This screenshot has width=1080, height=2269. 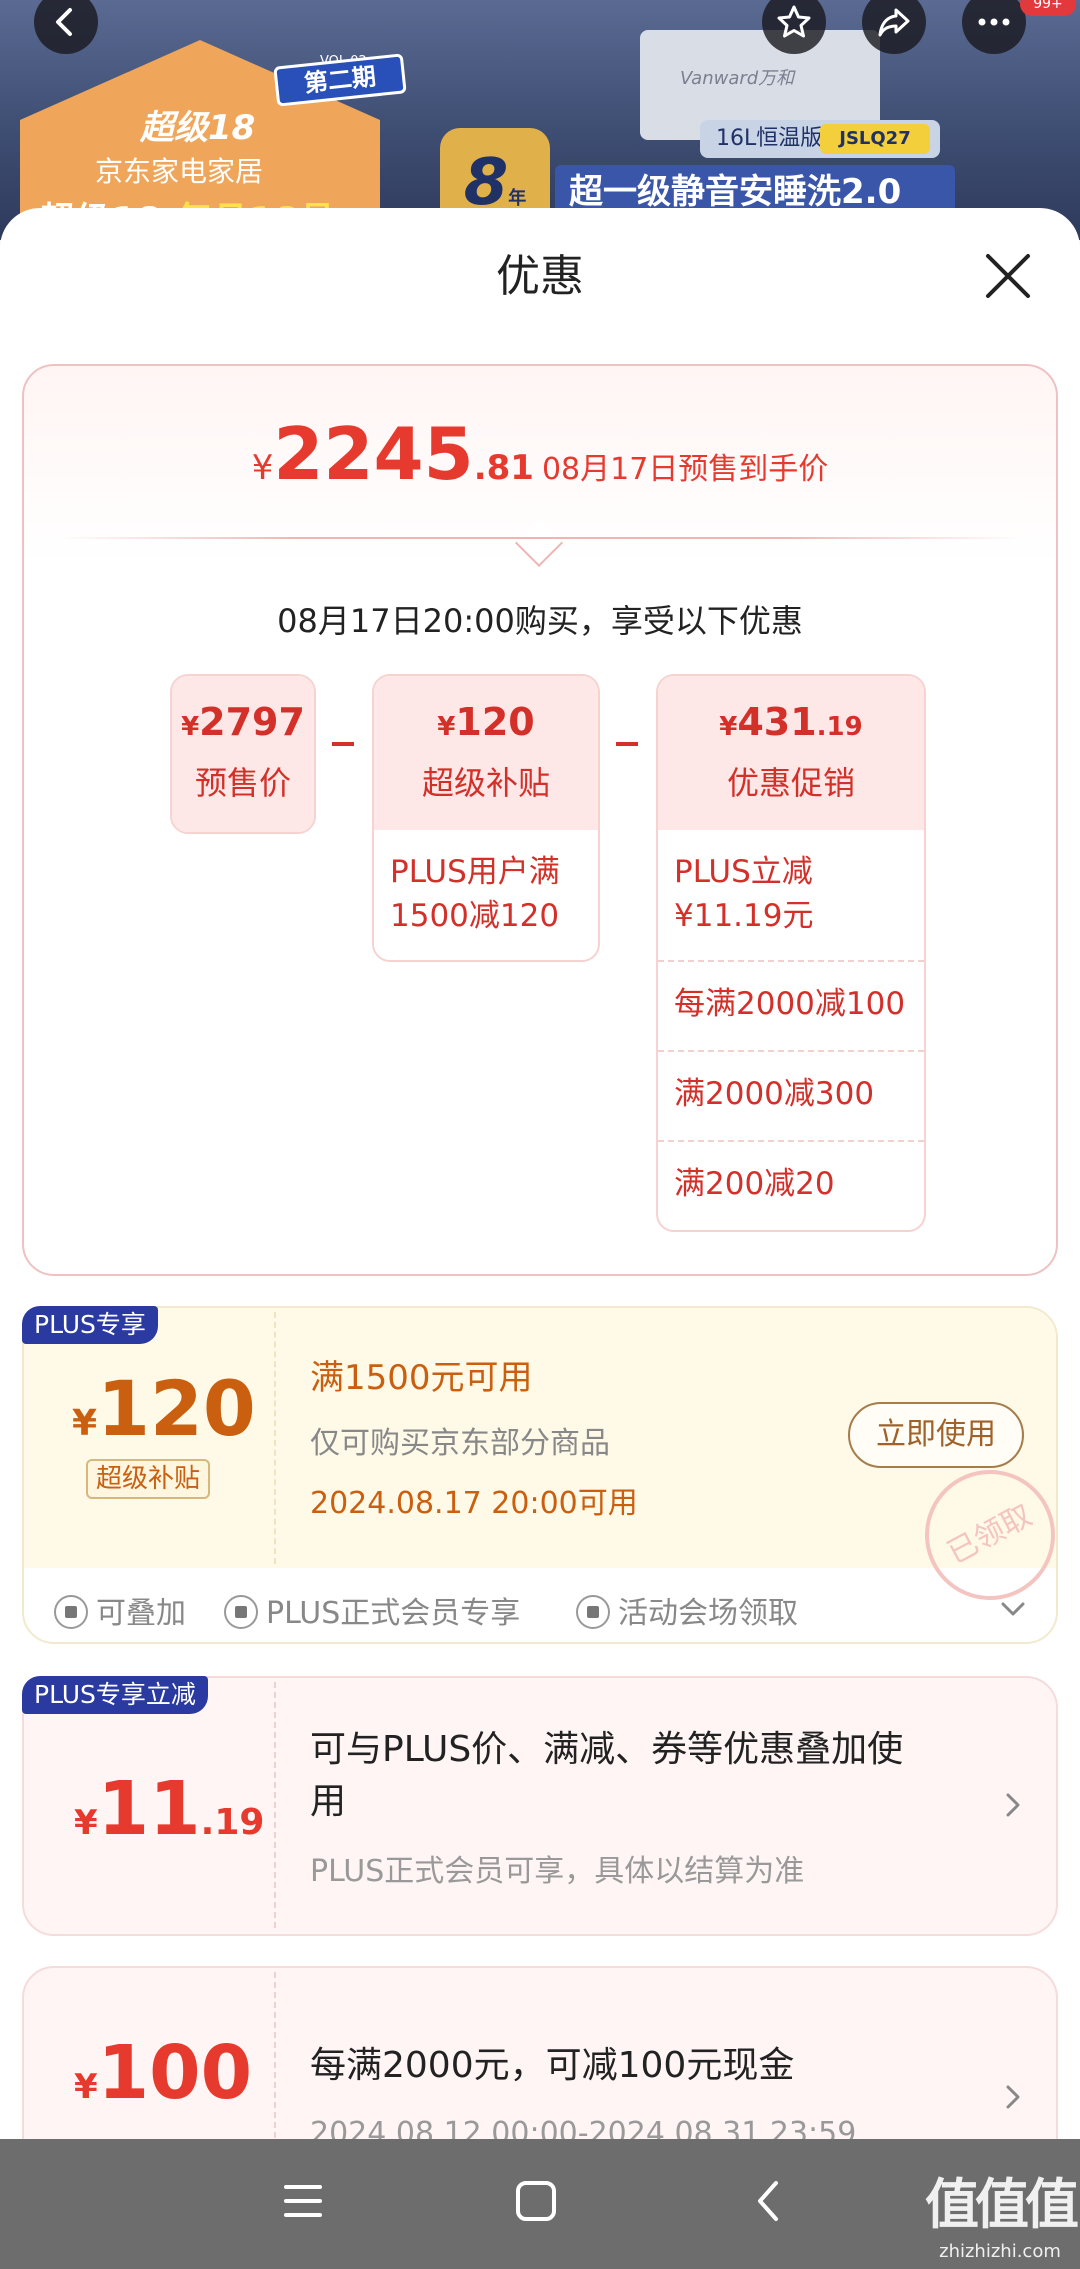 What do you see at coordinates (242, 783) in the screenshot?
I see `presale-label: 预售价` at bounding box center [242, 783].